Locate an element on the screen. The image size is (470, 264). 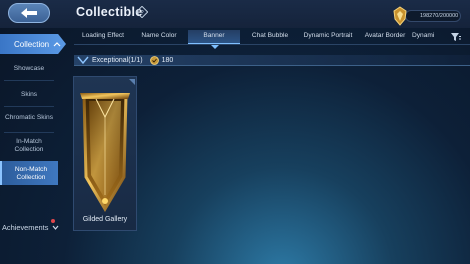
gilded-gallery-banner-image is located at coordinates (107, 145).